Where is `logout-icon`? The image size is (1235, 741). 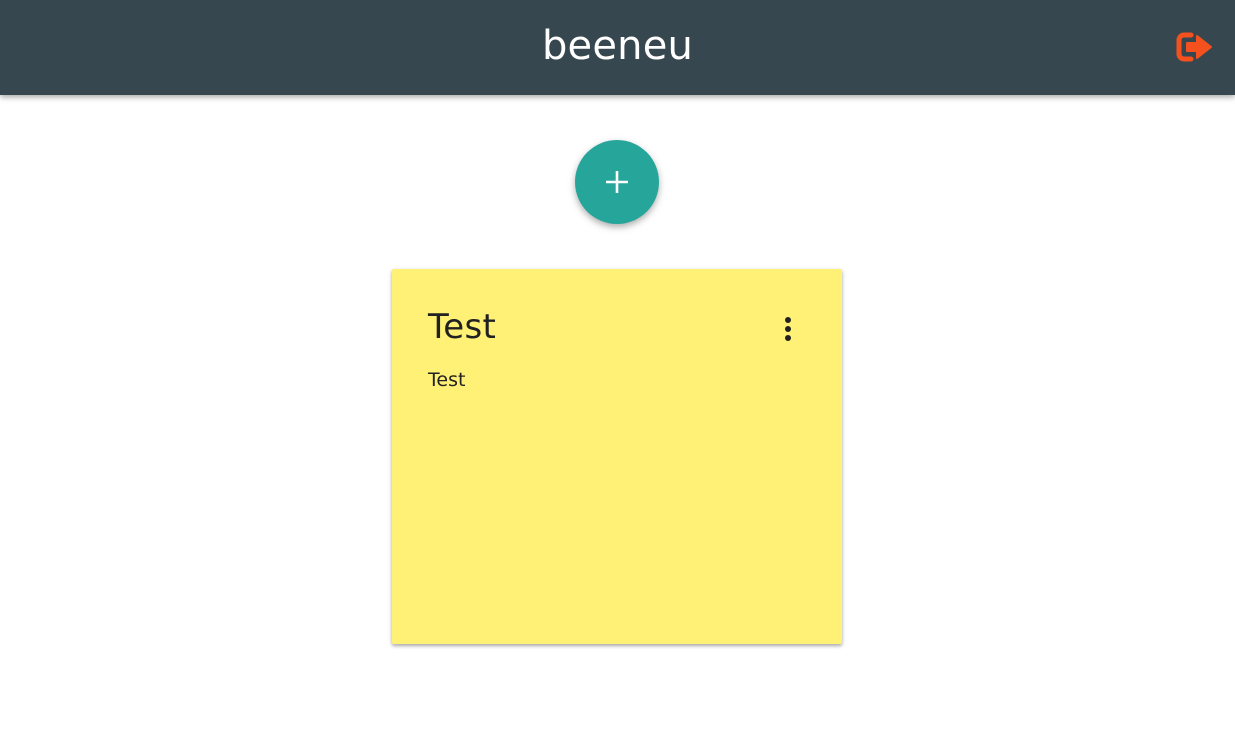
logout-icon is located at coordinates (1194, 47).